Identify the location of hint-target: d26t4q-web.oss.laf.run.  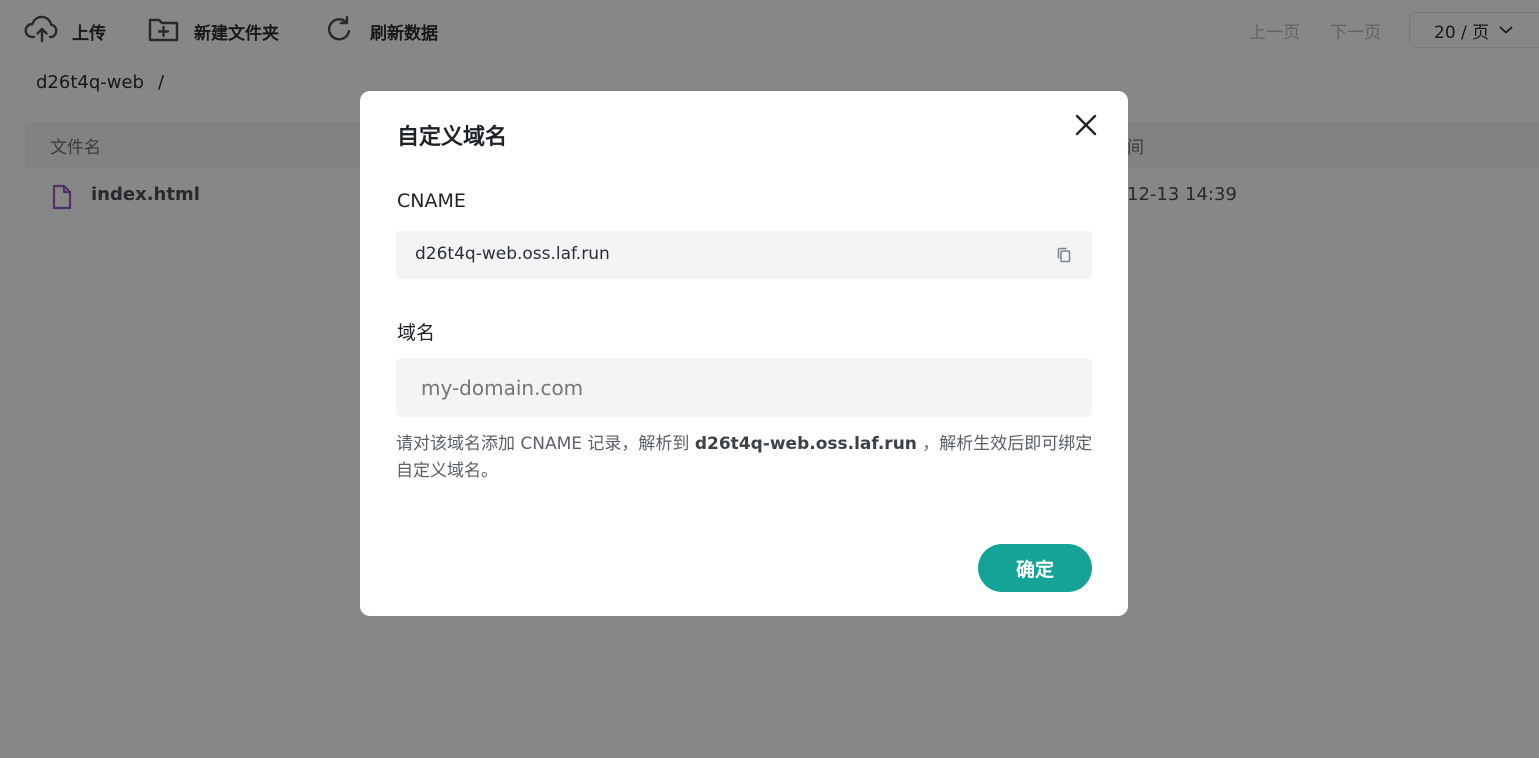
(805, 444).